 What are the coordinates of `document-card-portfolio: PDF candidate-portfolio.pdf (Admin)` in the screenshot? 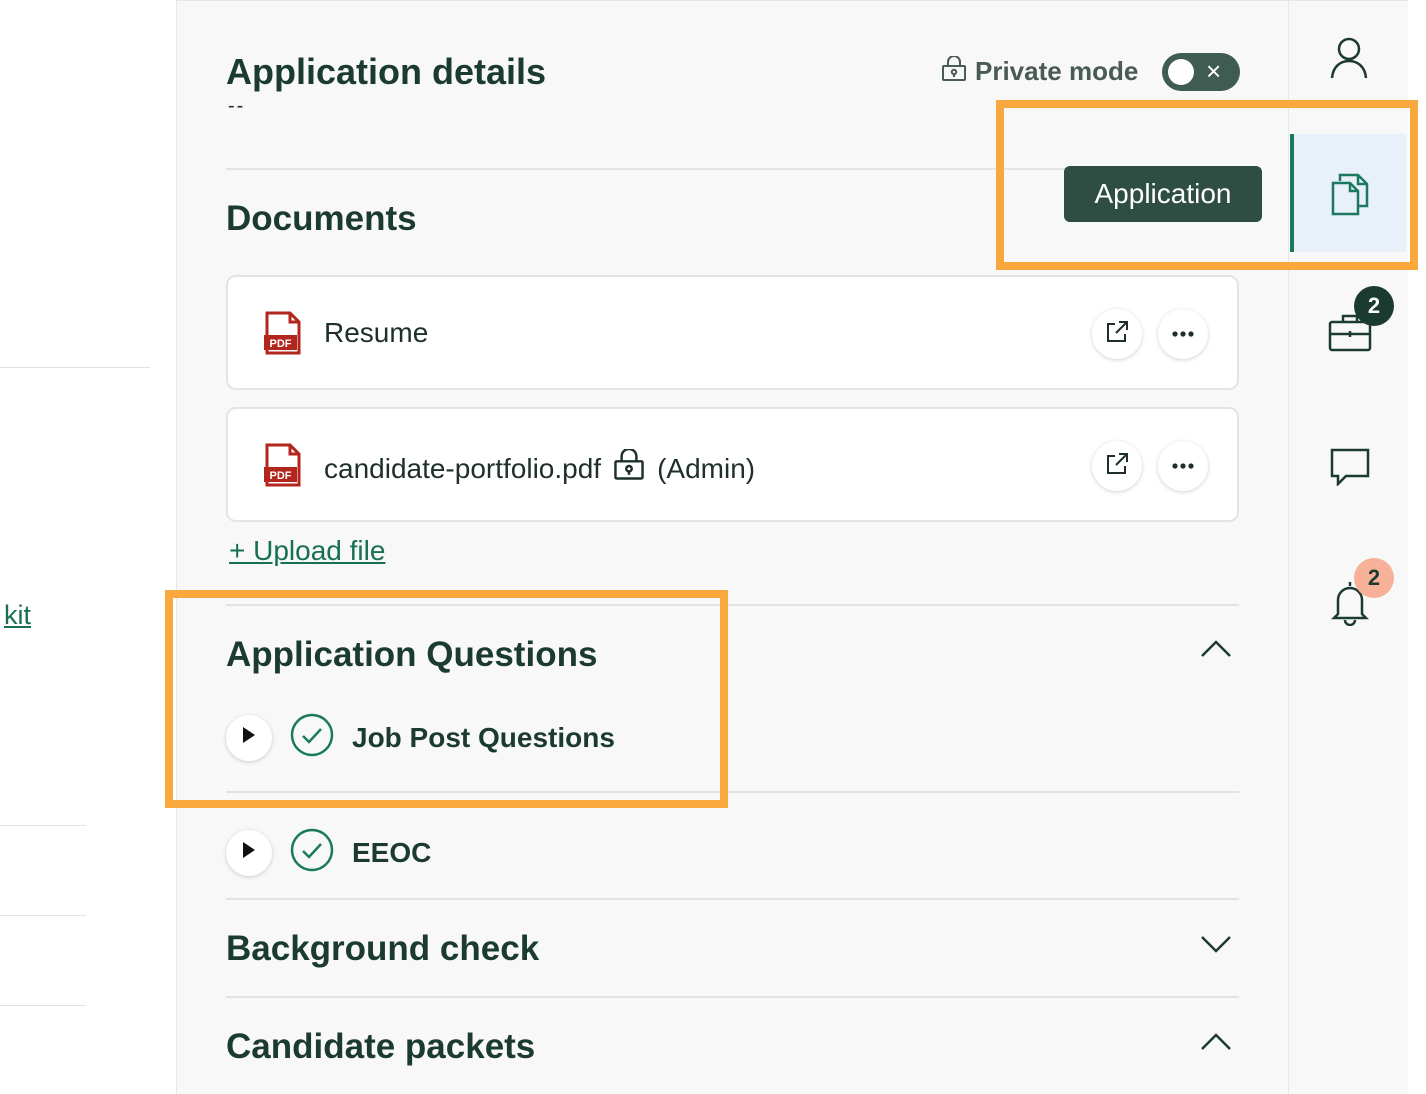 It's located at (732, 464).